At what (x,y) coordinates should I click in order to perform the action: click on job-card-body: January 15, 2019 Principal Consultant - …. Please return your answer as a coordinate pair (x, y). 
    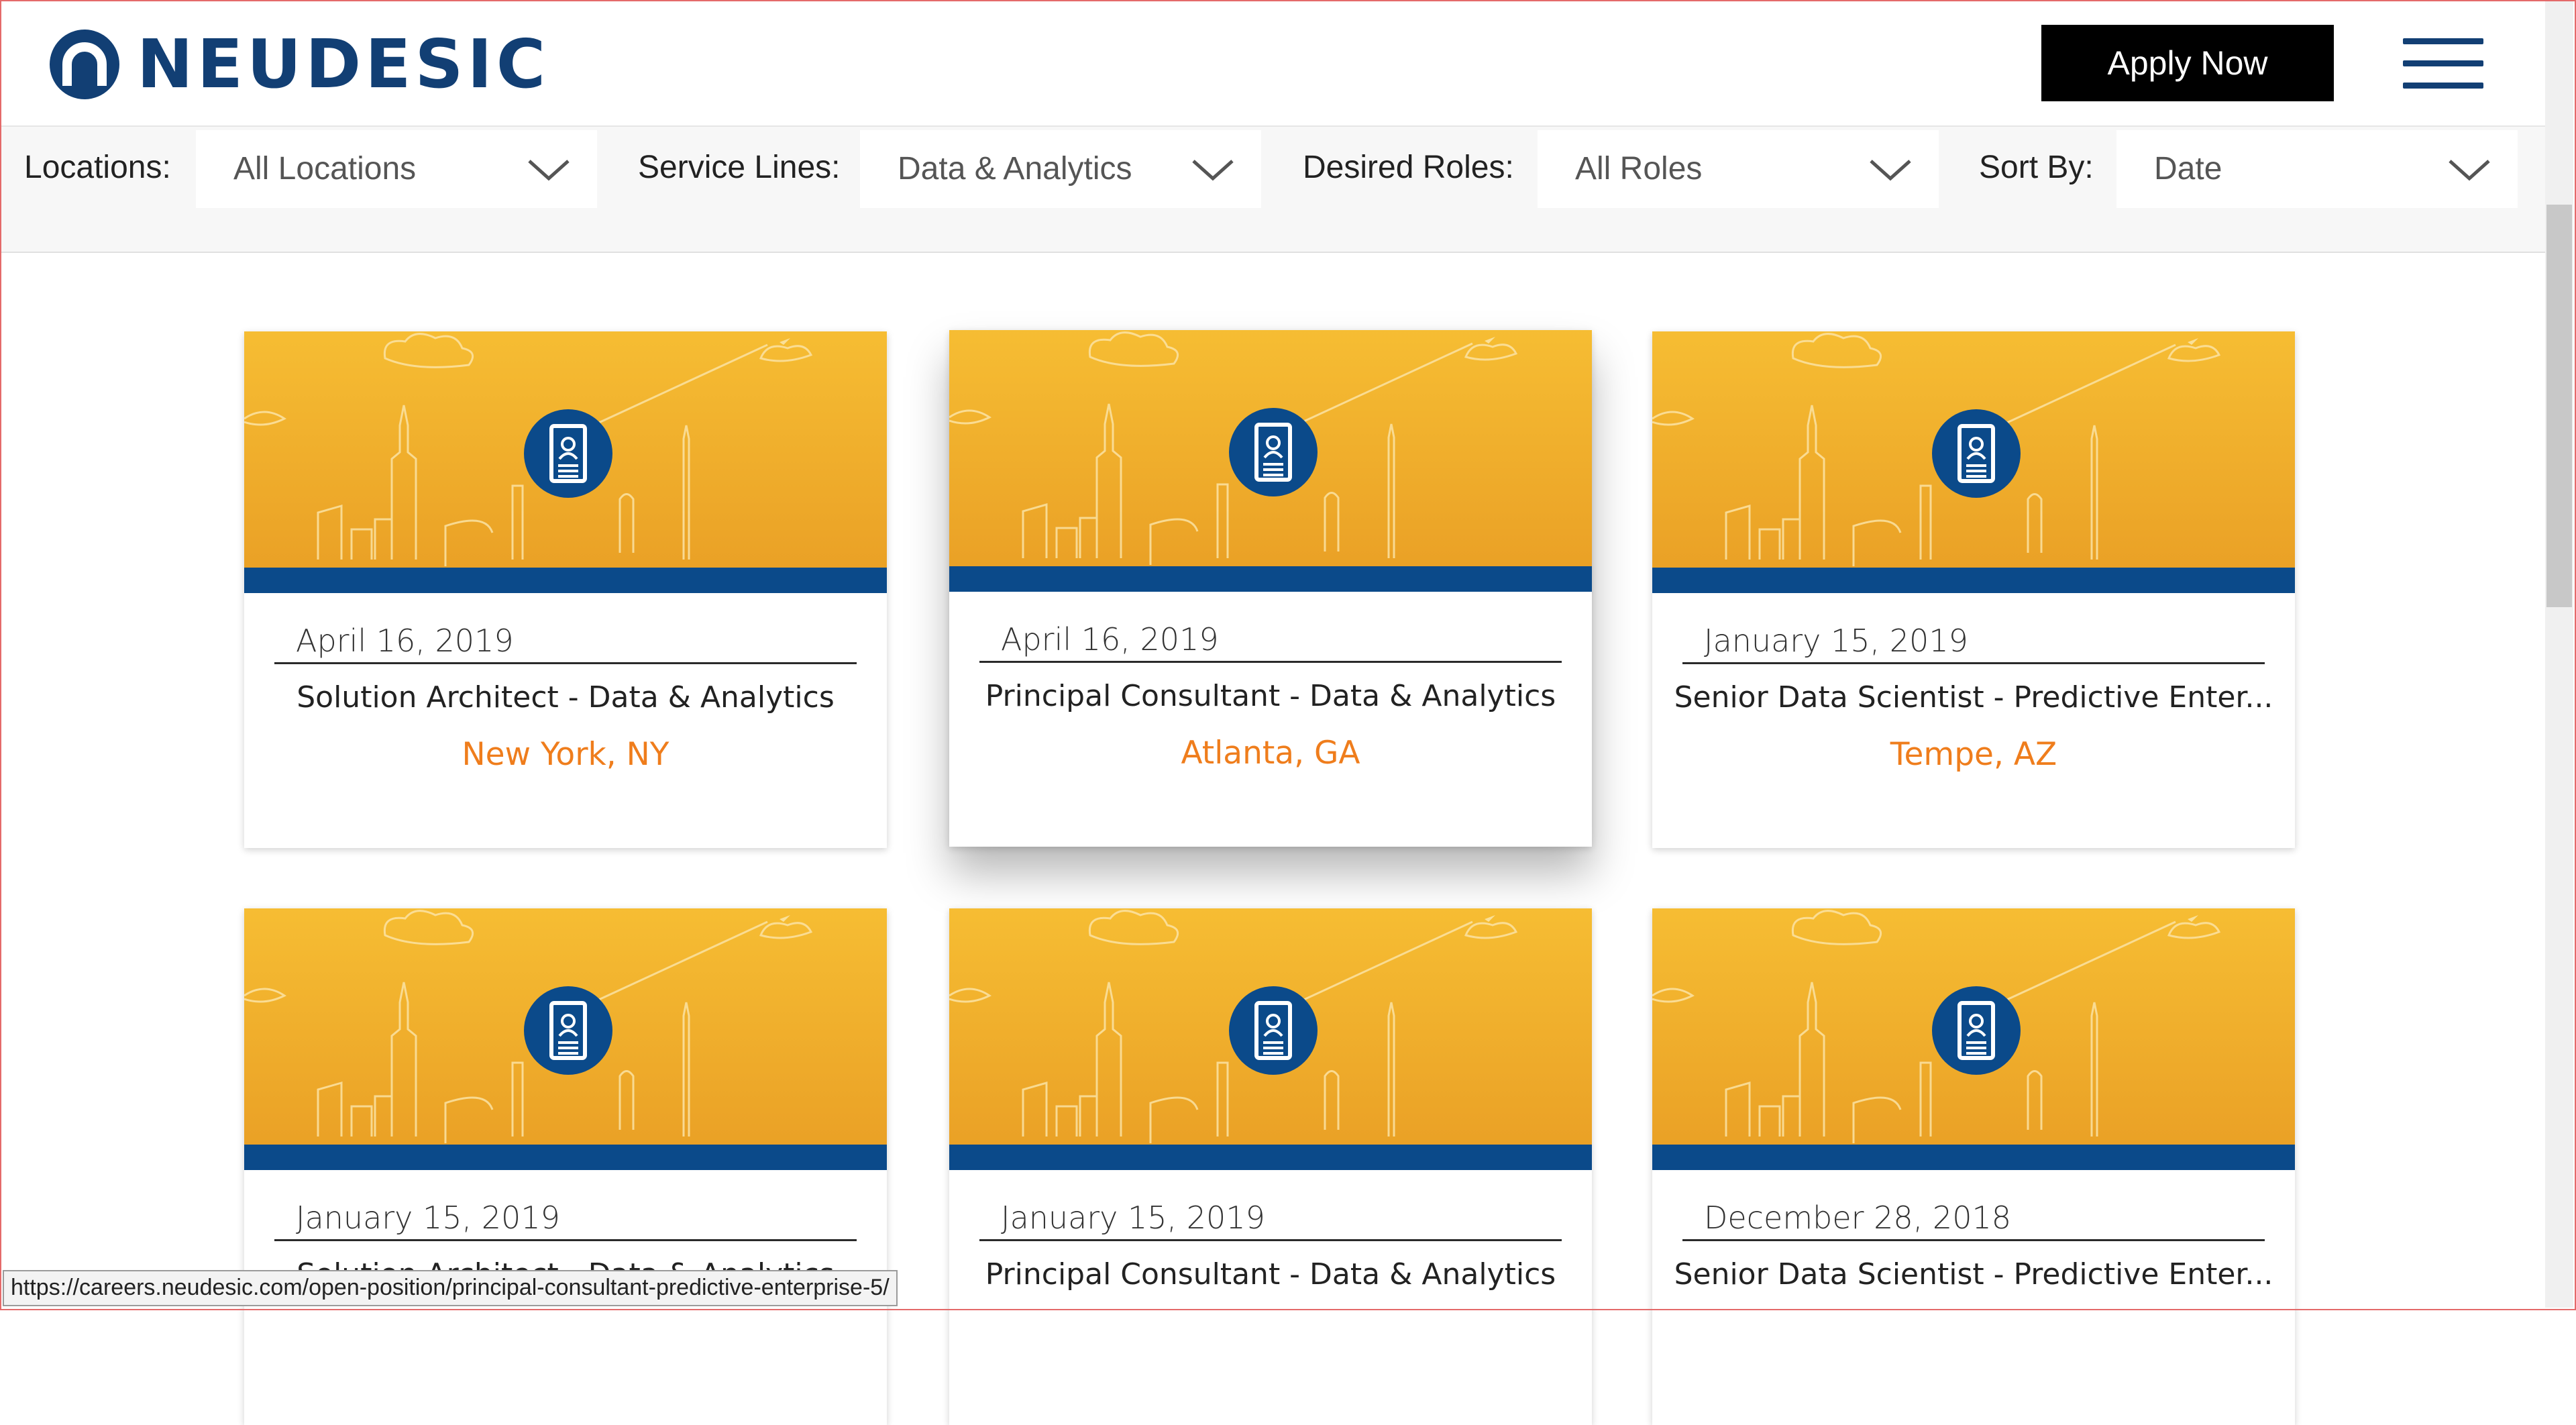
    Looking at the image, I should click on (1270, 1297).